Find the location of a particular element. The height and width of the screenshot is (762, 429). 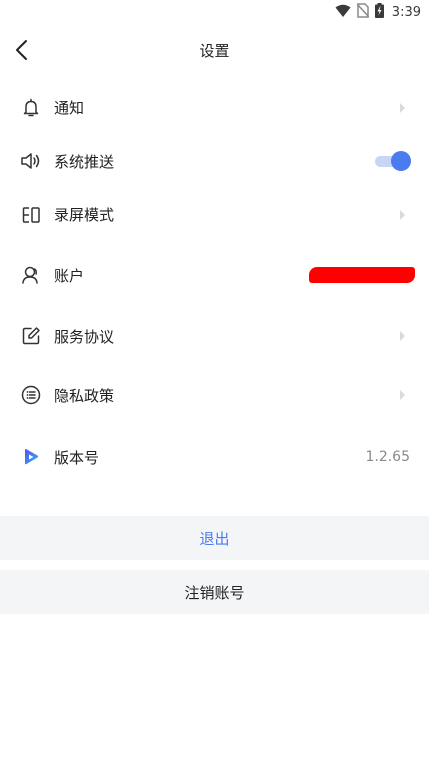

settings-item-label: 录屏模式 is located at coordinates (84, 215).